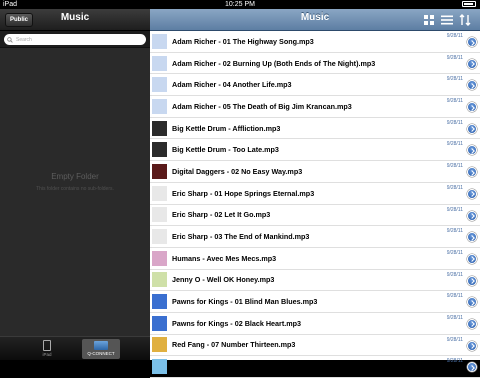 The height and width of the screenshot is (378, 480). What do you see at coordinates (237, 323) in the screenshot?
I see `file-name: Pawns for Kings - 02 Black Heart.mp3` at bounding box center [237, 323].